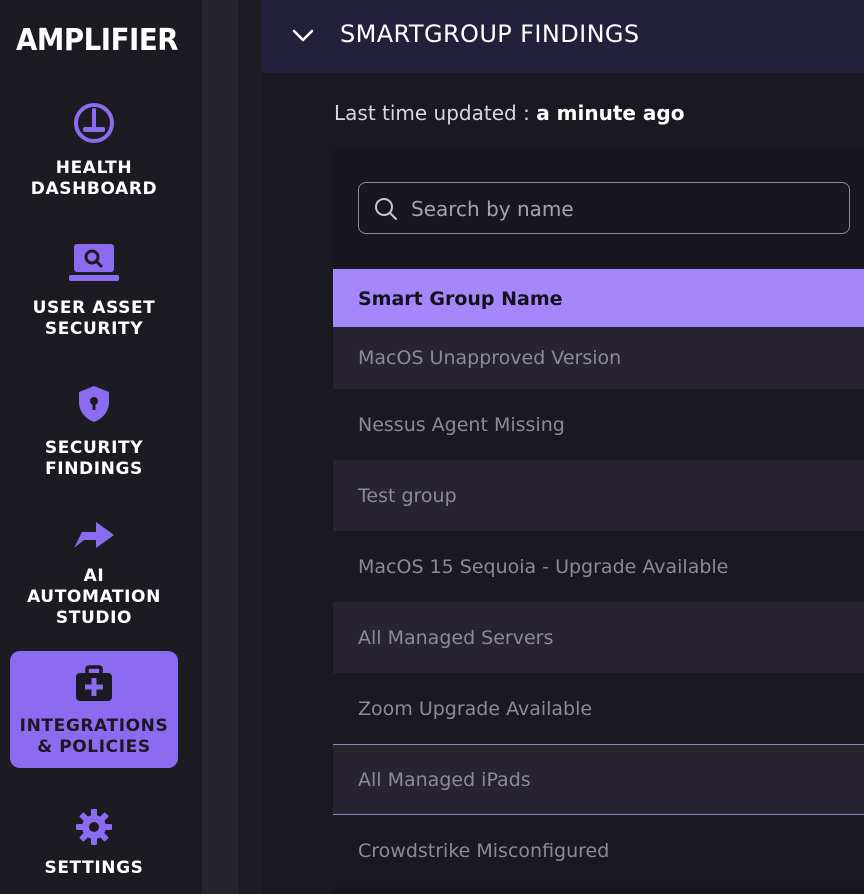 This screenshot has height=894, width=864. I want to click on gauge-icon, so click(94, 125).